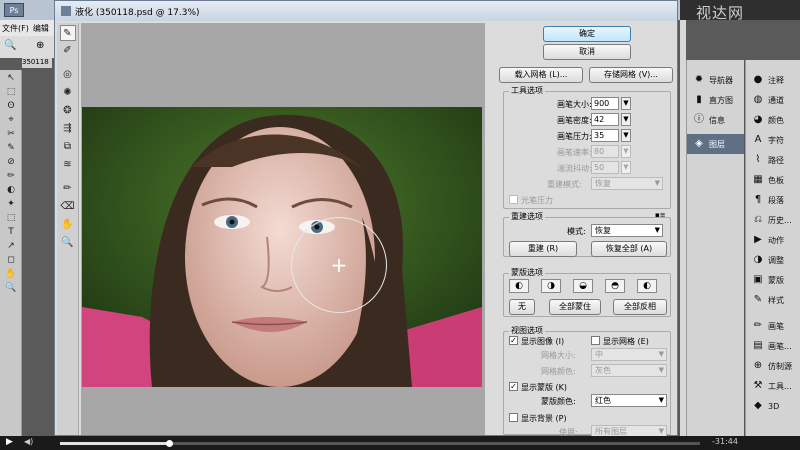 This screenshot has height=450, width=800. Describe the element at coordinates (715, 120) in the screenshot. I see `panel-info: ⓘ 信息` at that location.